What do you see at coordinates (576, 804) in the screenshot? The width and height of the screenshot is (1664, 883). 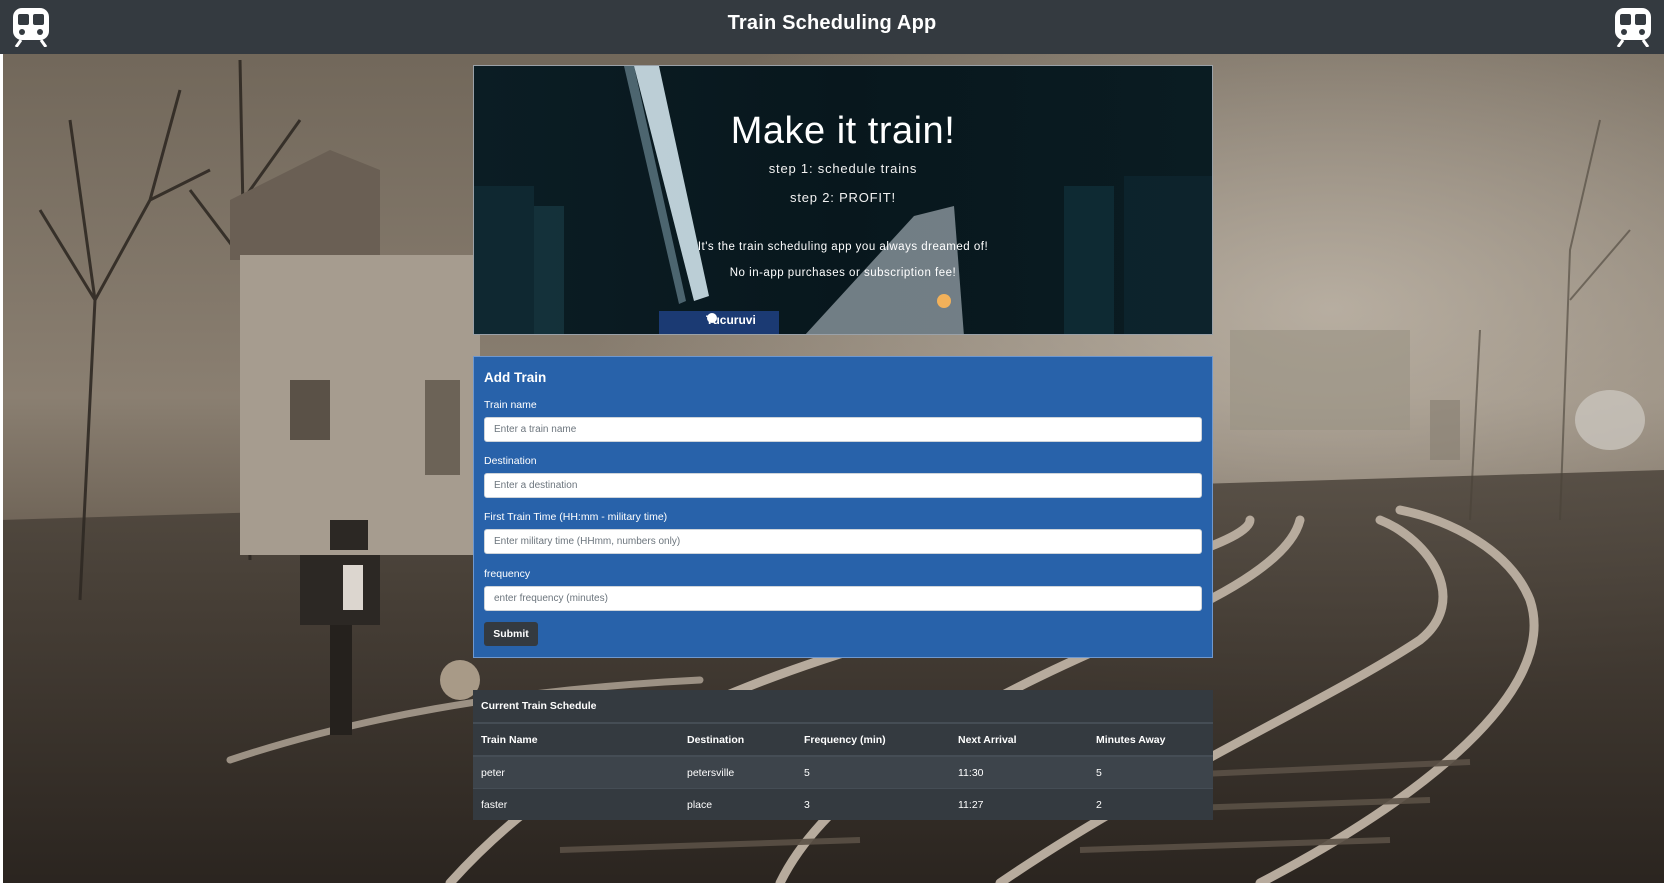 I see `table-cell: faster` at bounding box center [576, 804].